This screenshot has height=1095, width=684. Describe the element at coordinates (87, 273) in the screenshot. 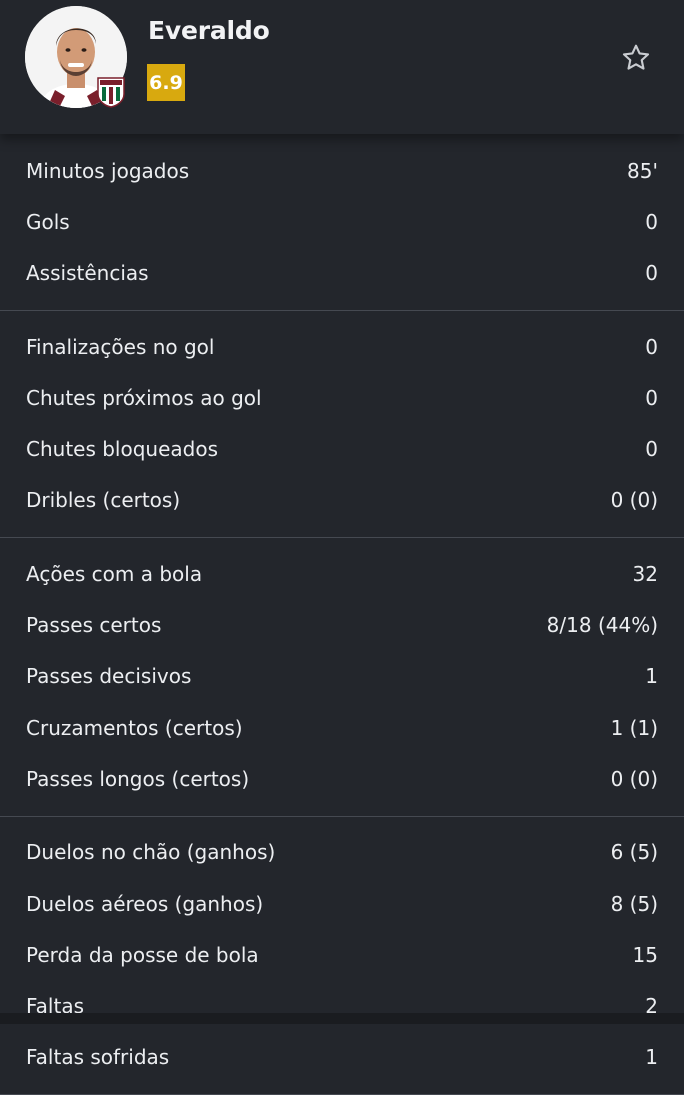

I see `stat-label: Assistências` at that location.